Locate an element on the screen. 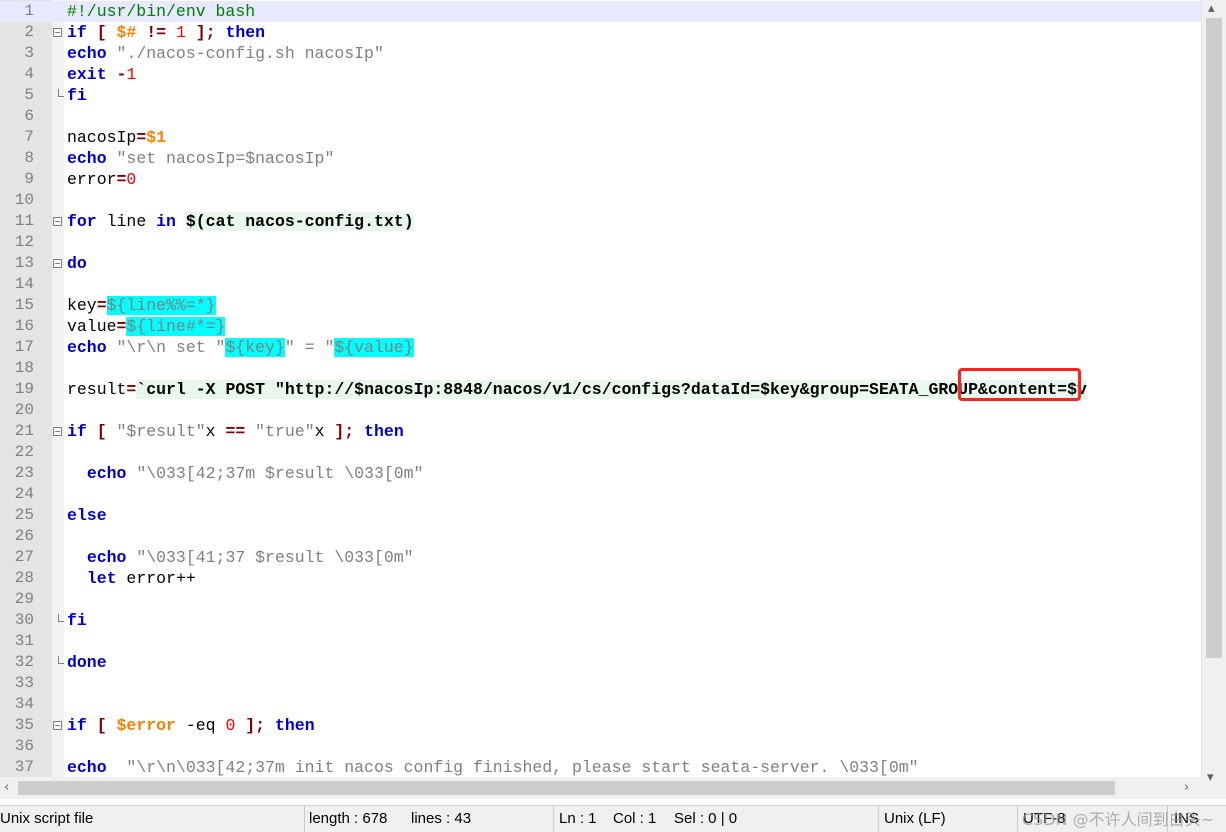  code-line: 27 echo "\033[41;37 $result \033[0m" is located at coordinates (600, 557).